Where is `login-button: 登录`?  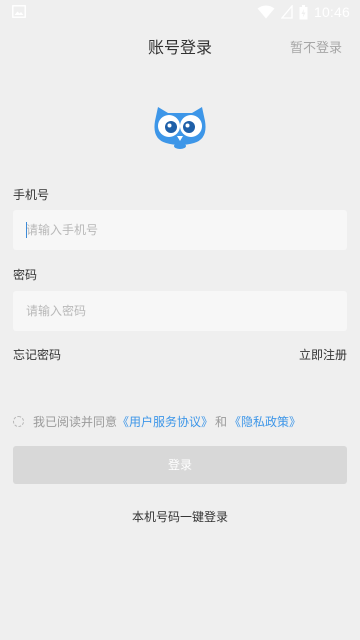
login-button: 登录 is located at coordinates (180, 465).